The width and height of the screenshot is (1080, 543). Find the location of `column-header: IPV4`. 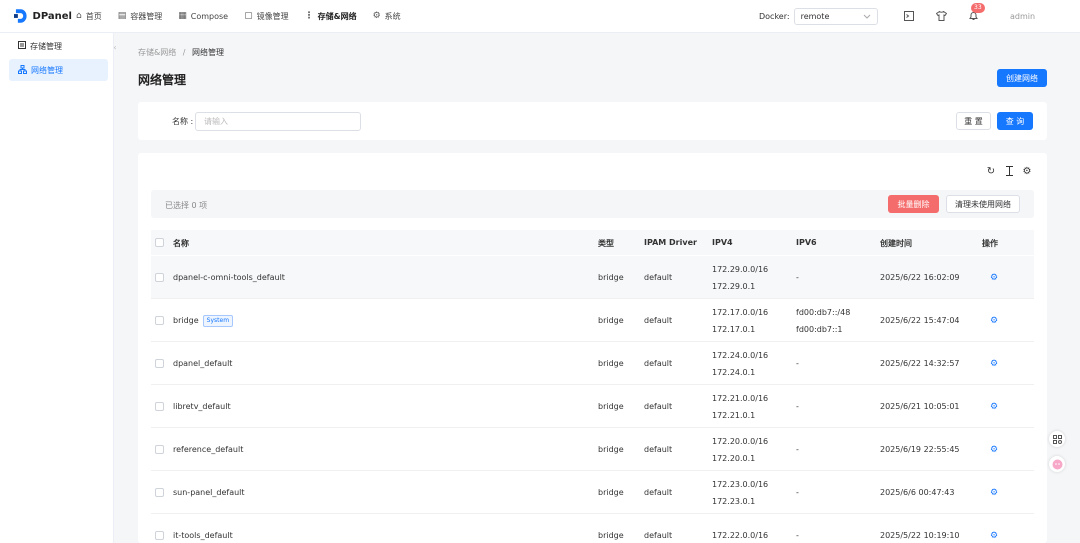

column-header: IPV4 is located at coordinates (722, 242).